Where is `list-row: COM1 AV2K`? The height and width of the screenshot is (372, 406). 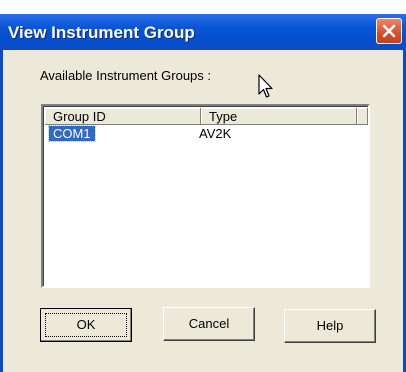 list-row: COM1 AV2K is located at coordinates (205, 133).